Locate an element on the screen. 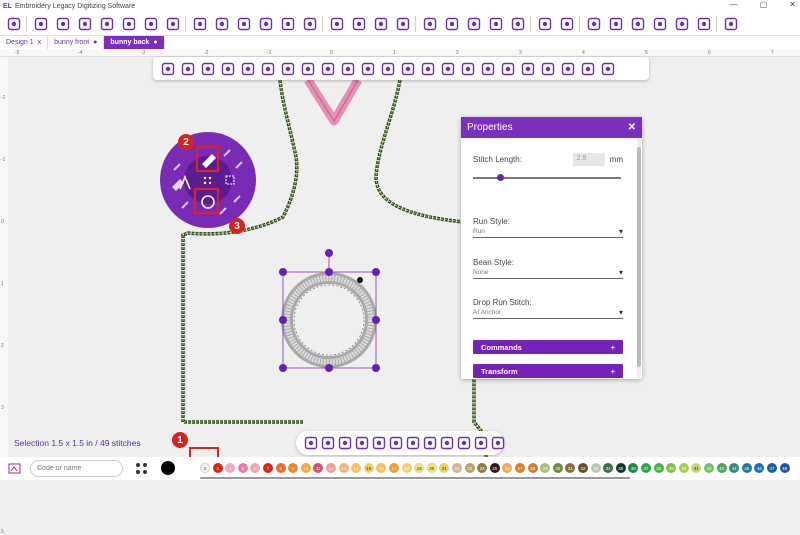  rotate-handle is located at coordinates (329, 253).